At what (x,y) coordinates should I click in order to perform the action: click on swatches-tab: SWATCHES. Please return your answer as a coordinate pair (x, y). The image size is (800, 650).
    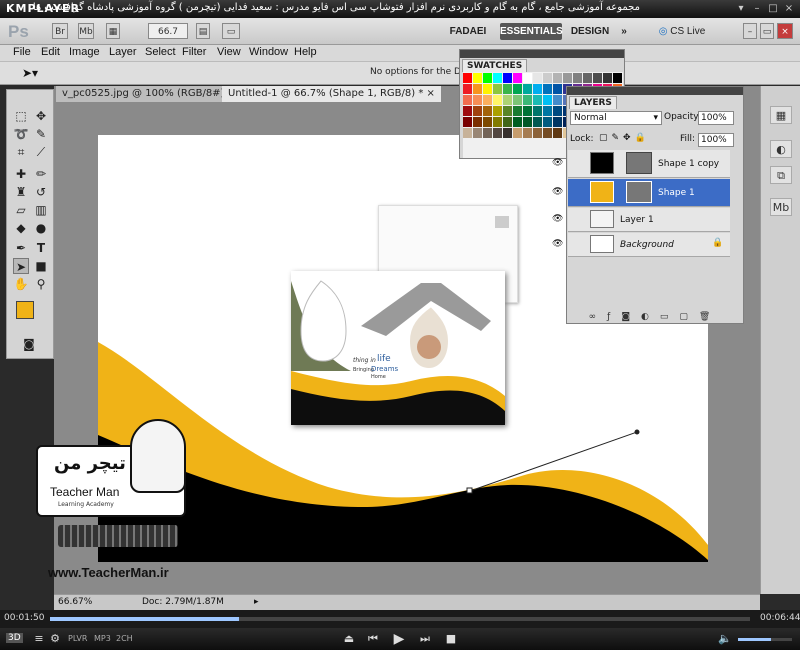
    Looking at the image, I should click on (495, 65).